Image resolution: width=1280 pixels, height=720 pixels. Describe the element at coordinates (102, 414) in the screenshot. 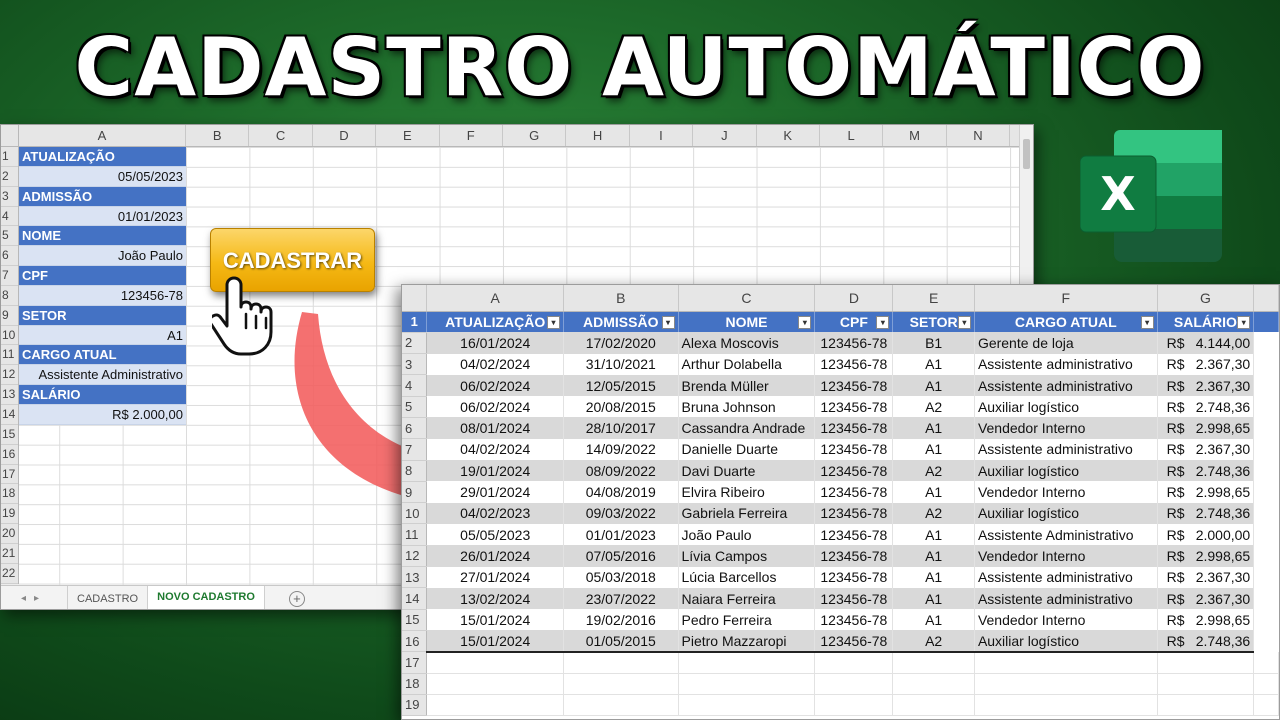

I see `form-value-input: R$ 2.000,00` at that location.